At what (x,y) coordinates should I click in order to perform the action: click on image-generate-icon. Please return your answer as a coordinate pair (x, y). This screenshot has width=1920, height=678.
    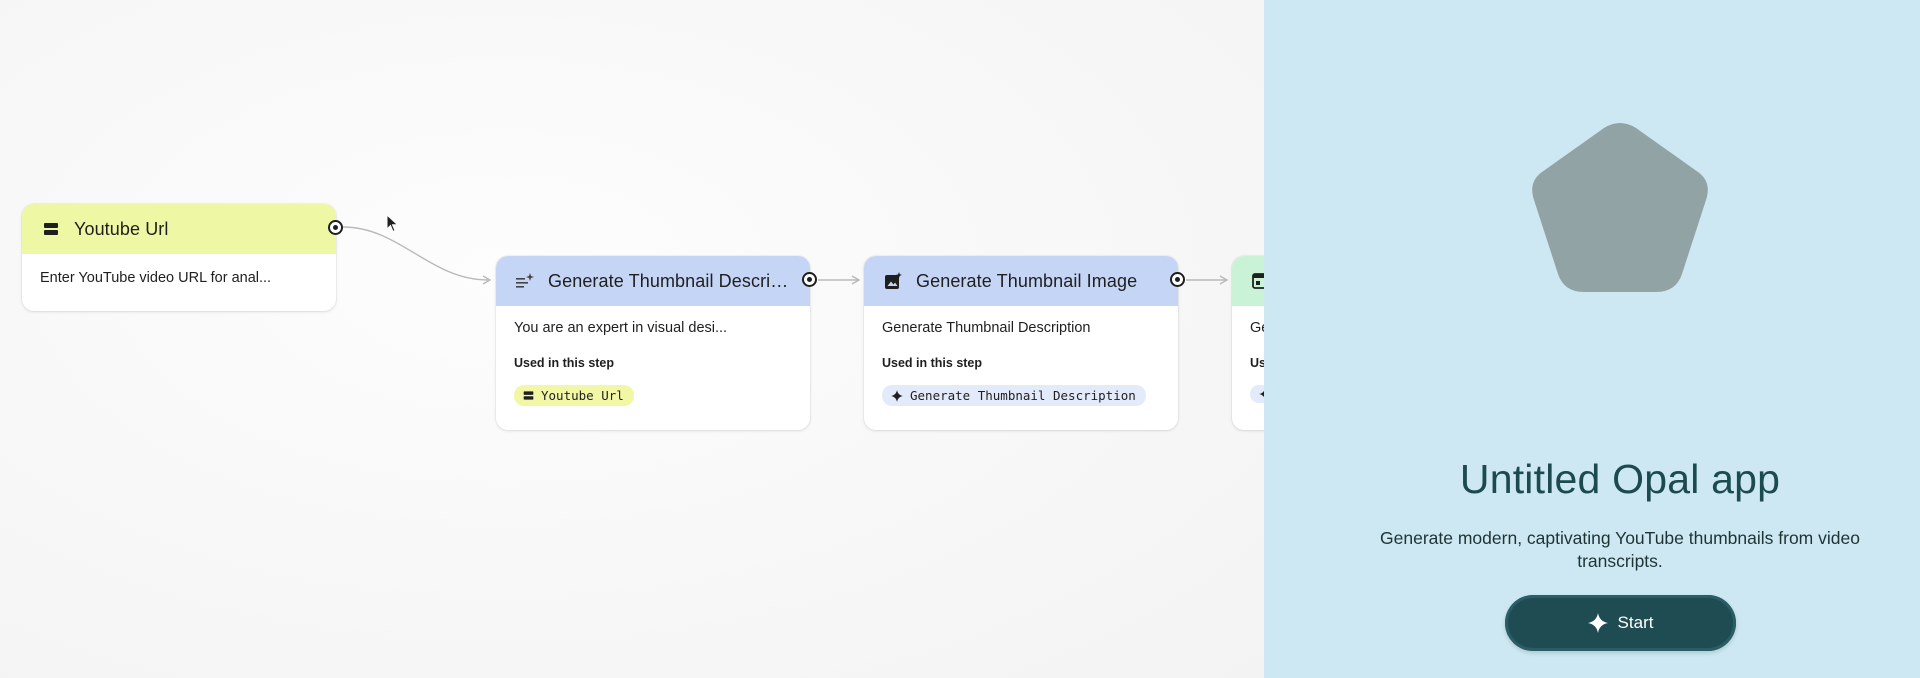
    Looking at the image, I should click on (893, 281).